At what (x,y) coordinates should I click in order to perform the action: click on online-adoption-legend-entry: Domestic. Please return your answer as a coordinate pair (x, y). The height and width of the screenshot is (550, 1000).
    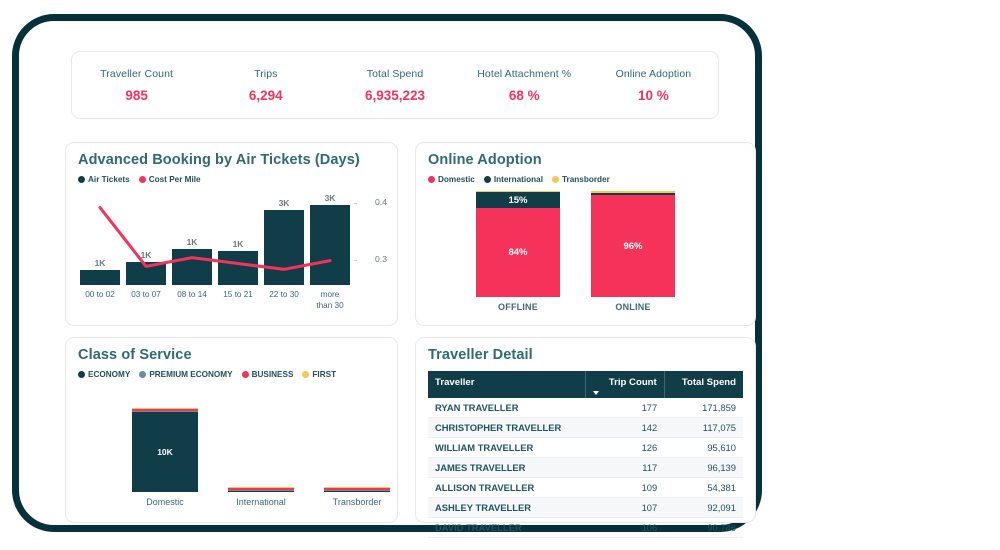
    Looking at the image, I should click on (451, 179).